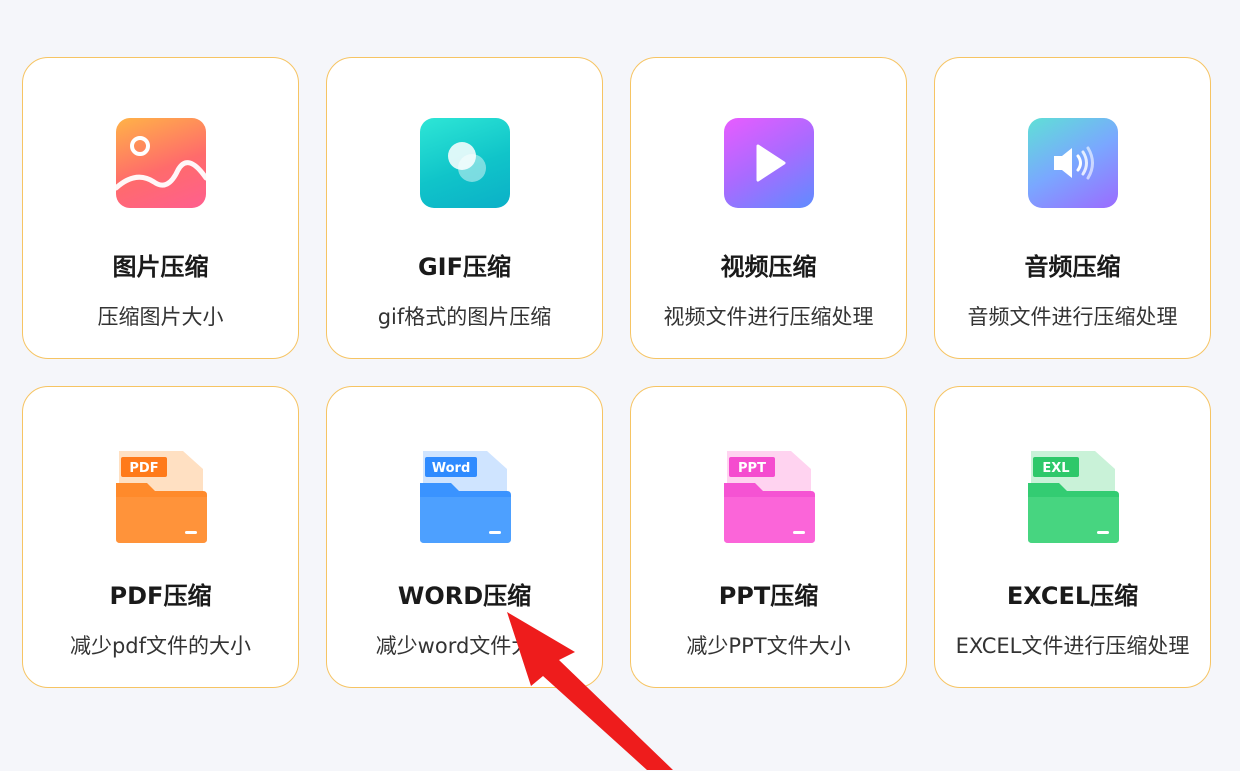 This screenshot has height=771, width=1240. What do you see at coordinates (1073, 497) in the screenshot?
I see `excel-folder-icon: EXL` at bounding box center [1073, 497].